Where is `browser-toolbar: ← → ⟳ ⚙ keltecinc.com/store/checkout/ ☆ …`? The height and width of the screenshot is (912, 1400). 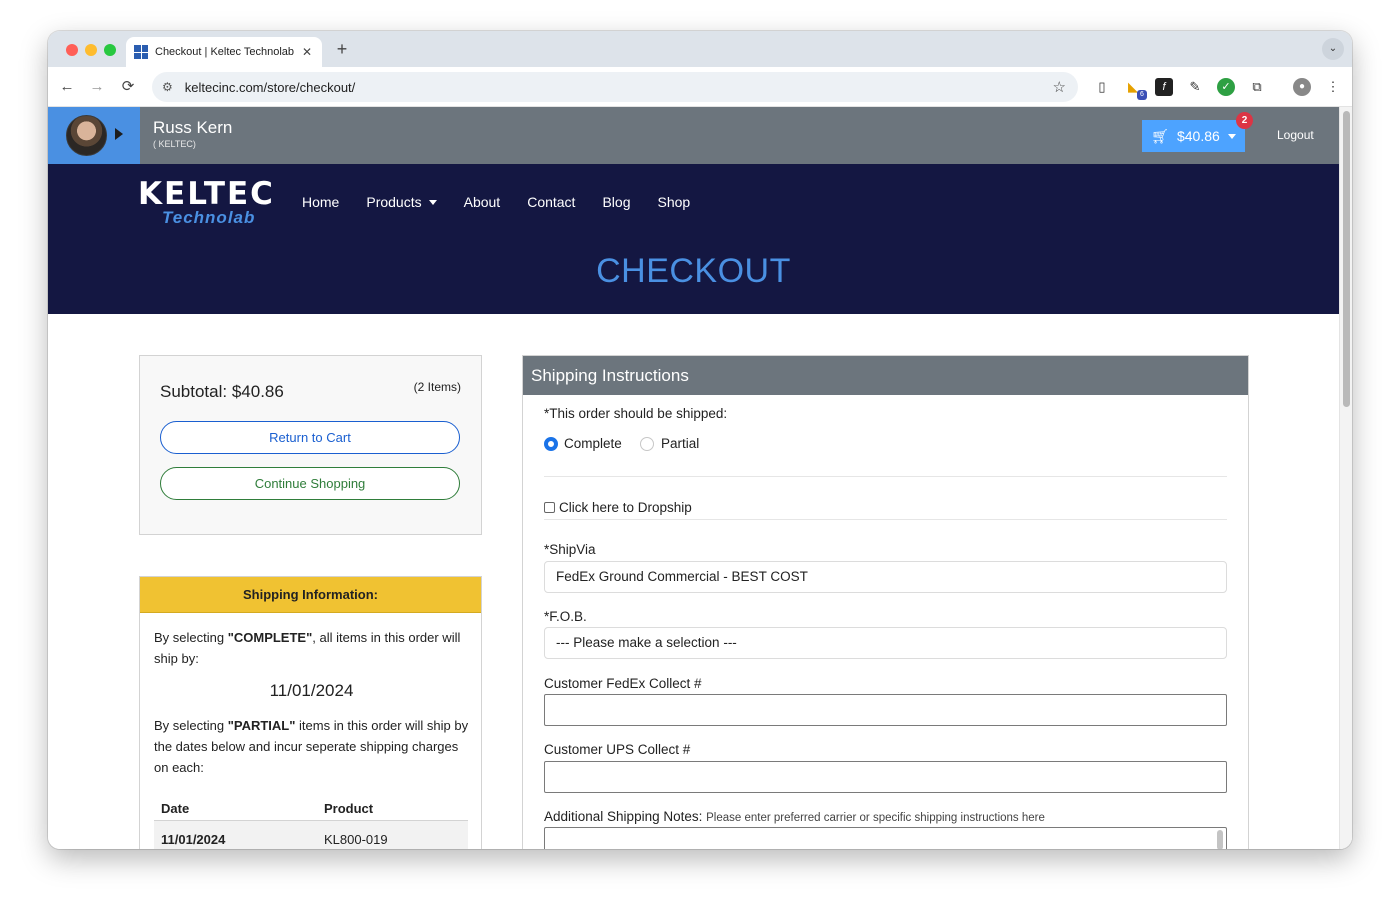
browser-toolbar: ← → ⟳ ⚙ keltecinc.com/store/checkout/ ☆ … is located at coordinates (700, 87).